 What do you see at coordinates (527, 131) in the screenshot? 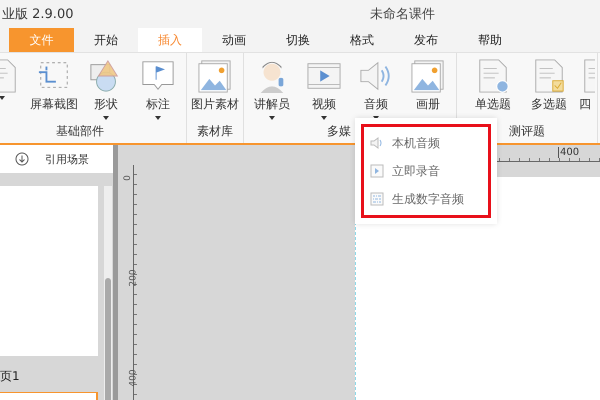
I see `group-label: 测评题` at bounding box center [527, 131].